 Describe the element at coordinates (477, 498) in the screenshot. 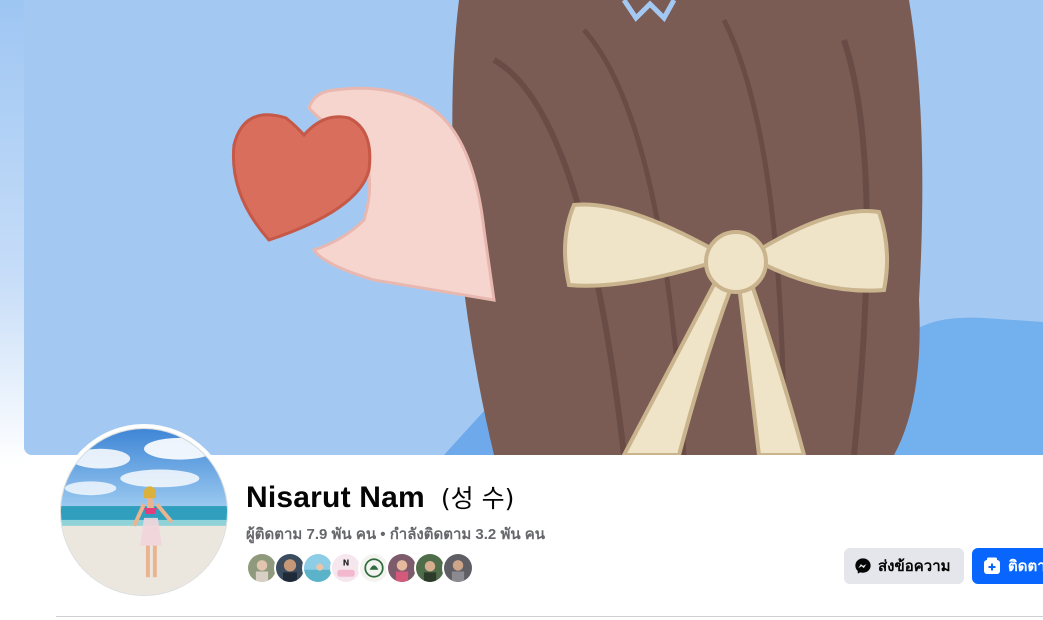

I see `profile-alternate-name: (성 수)` at that location.